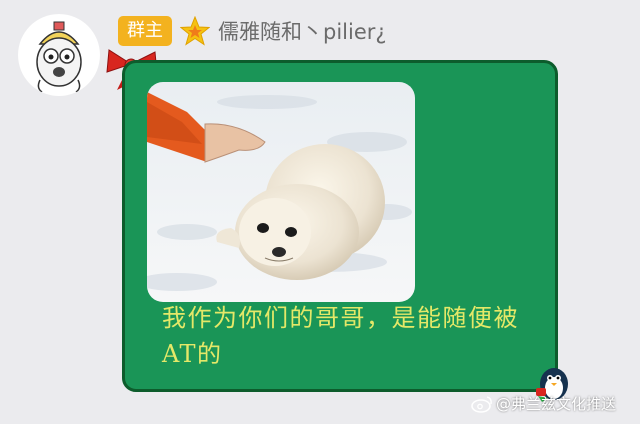  What do you see at coordinates (556, 404) in the screenshot?
I see `watermark-text: @弗兰兹文化推送` at bounding box center [556, 404].